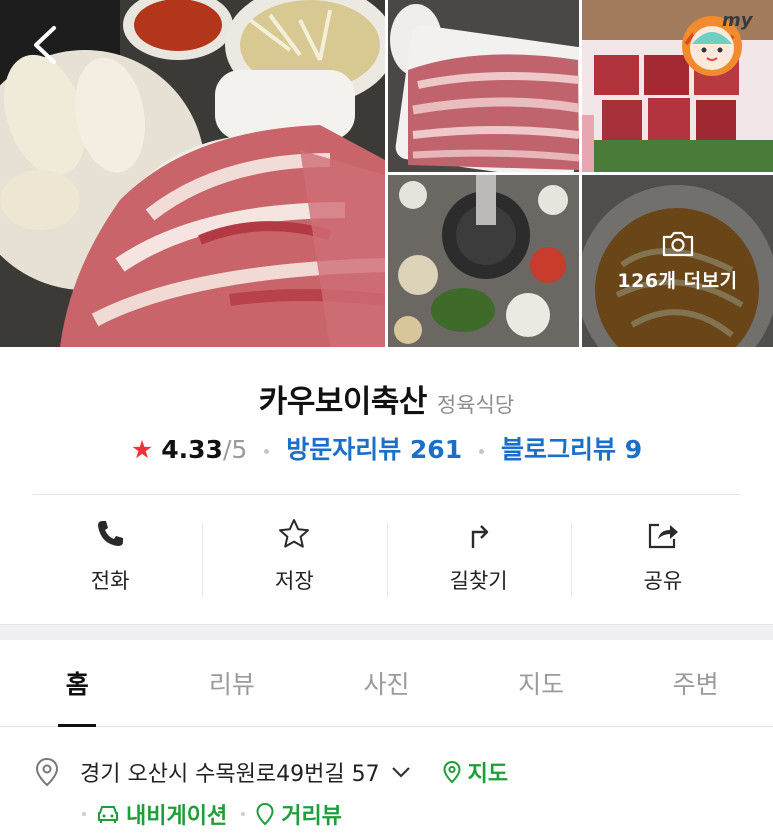 The image size is (773, 837). I want to click on divider, so click(386, 494).